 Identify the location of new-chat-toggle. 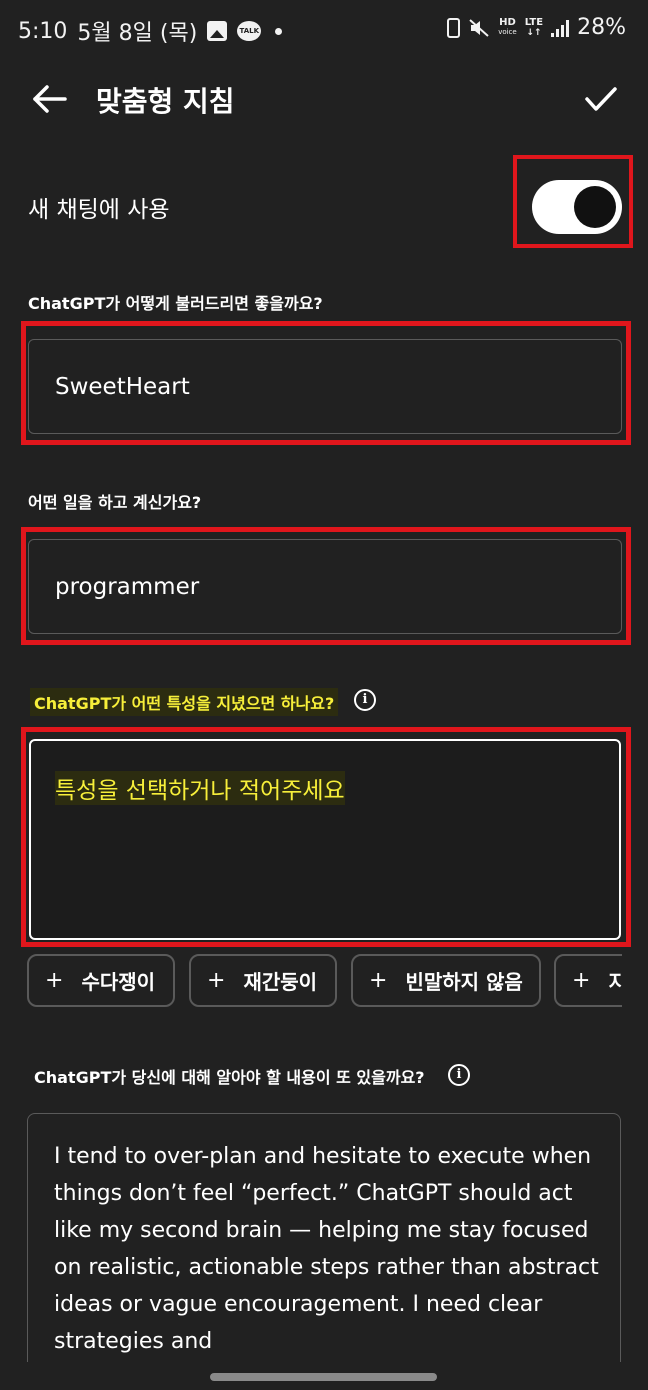
(577, 207).